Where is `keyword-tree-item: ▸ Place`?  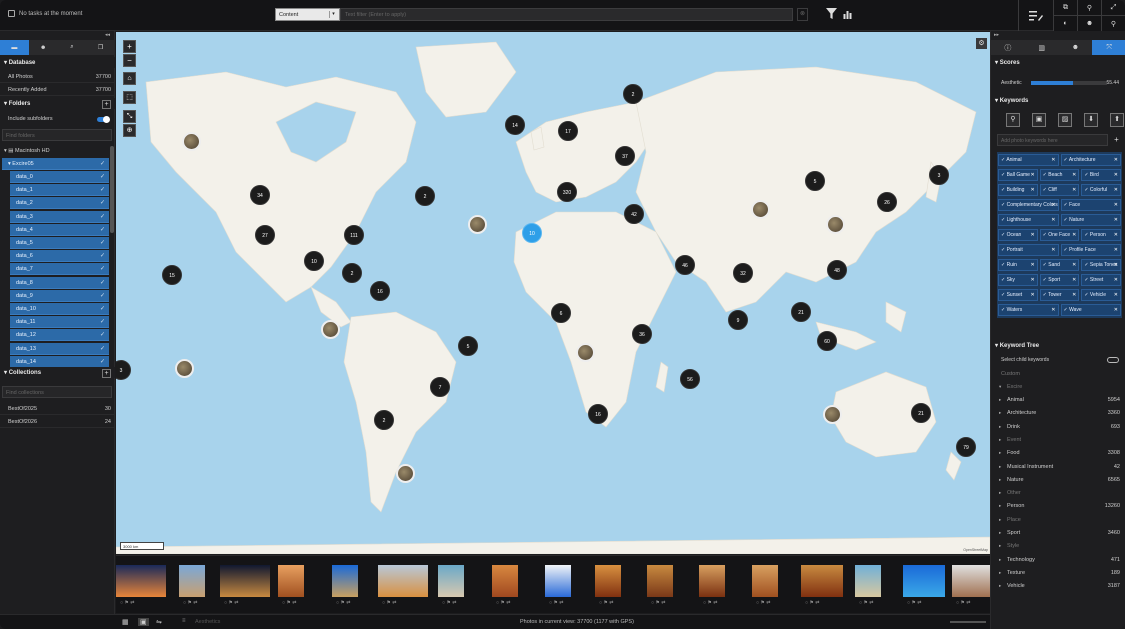 keyword-tree-item: ▸ Place is located at coordinates (1058, 520).